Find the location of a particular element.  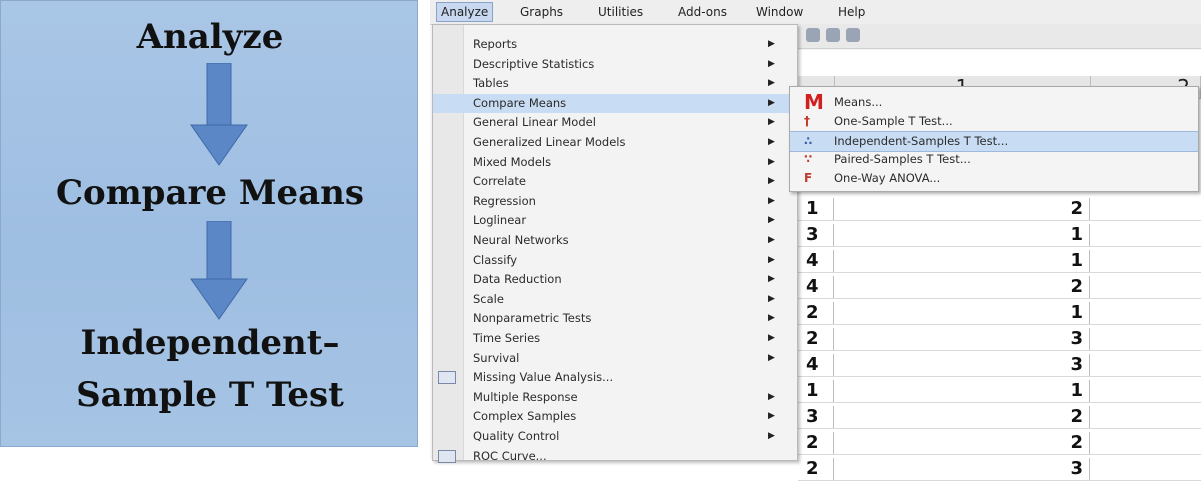

menu-item: Mixed Models ▶ is located at coordinates (615, 162).